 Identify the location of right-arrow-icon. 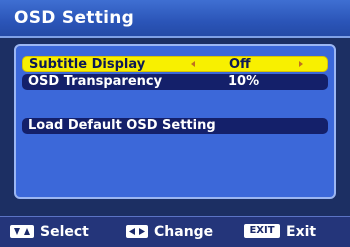
(301, 64).